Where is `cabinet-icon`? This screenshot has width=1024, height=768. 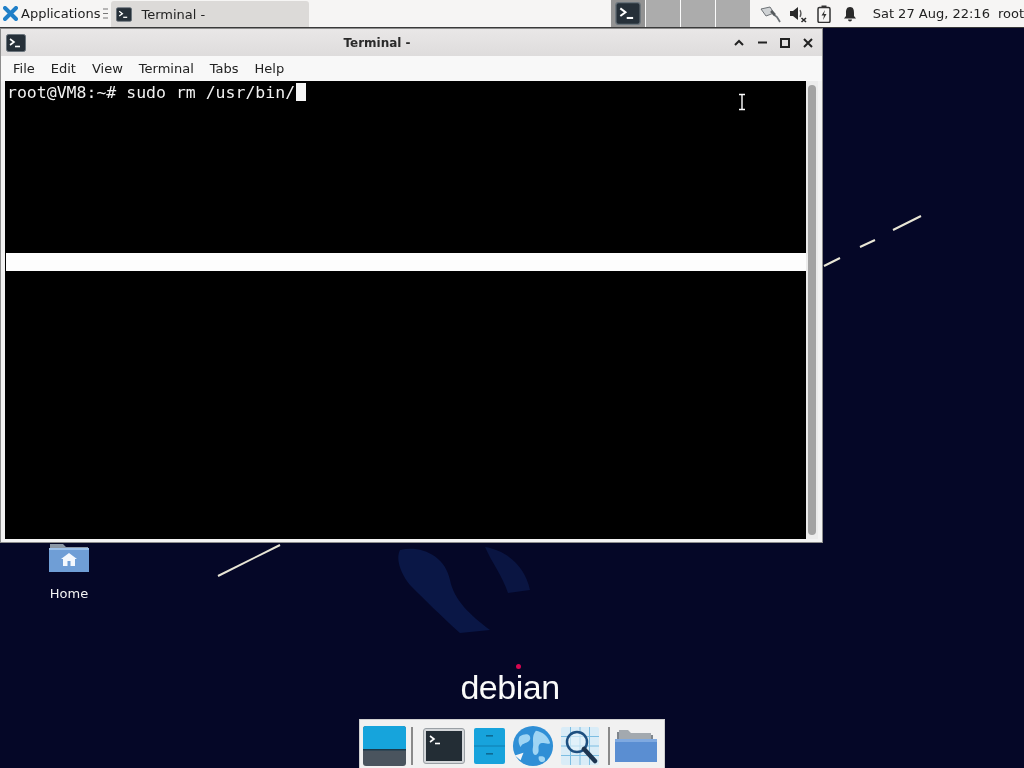 cabinet-icon is located at coordinates (489, 745).